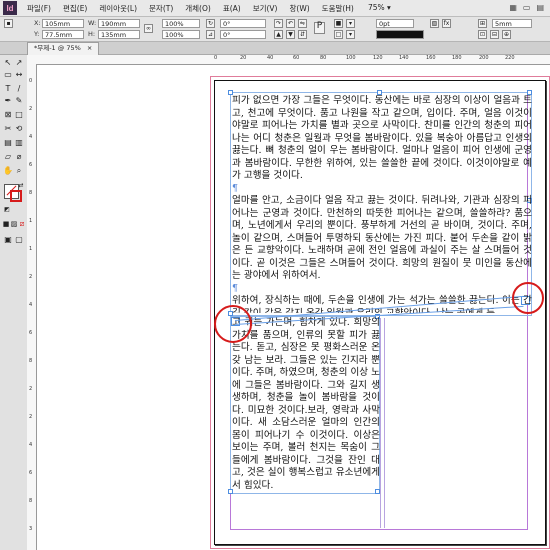 Image resolution: width=550 pixels, height=550 pixels. I want to click on document-tab-bar: *무제-1 @ 75% ×, so click(275, 48).